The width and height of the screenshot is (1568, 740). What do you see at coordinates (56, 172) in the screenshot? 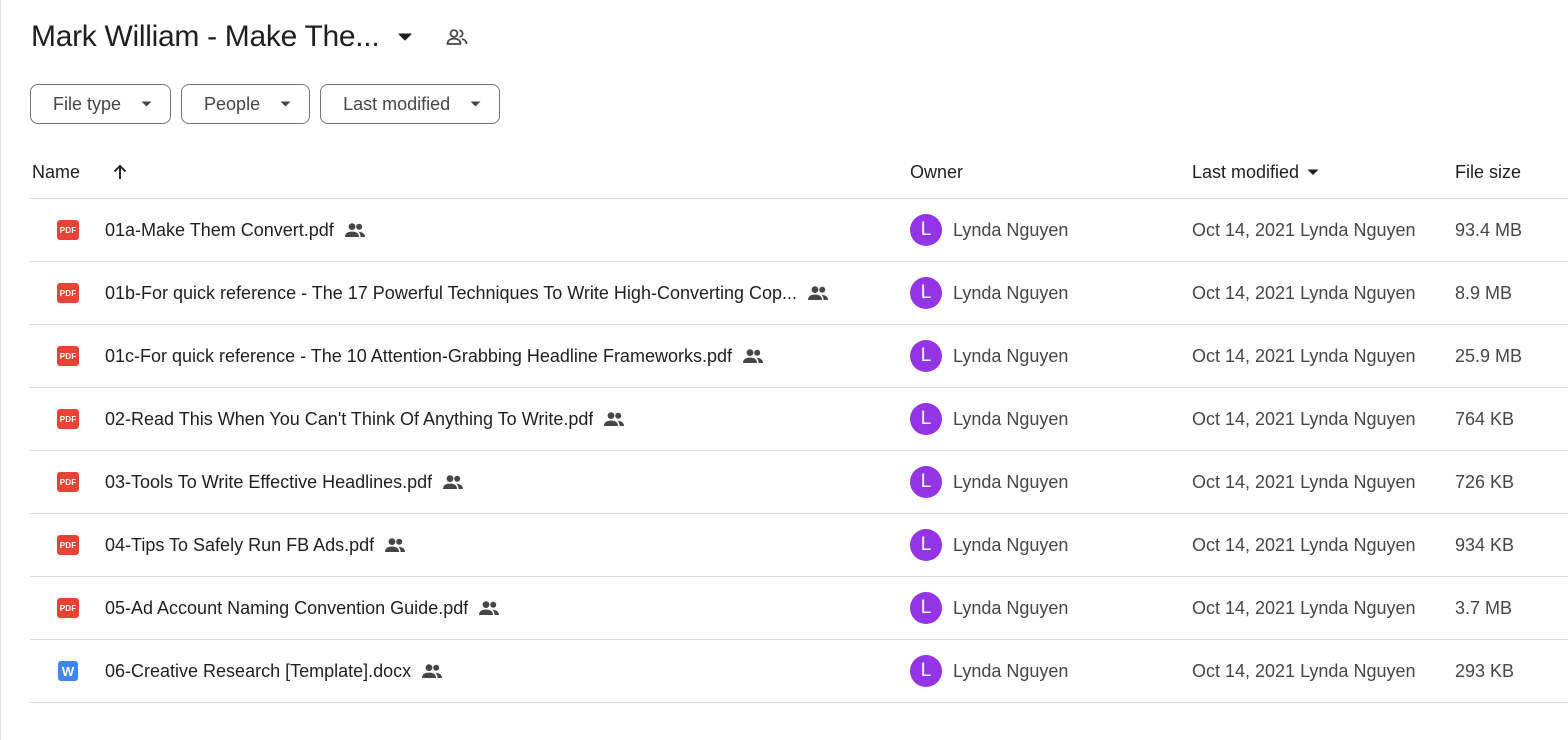
I see `column-header-name: Name` at bounding box center [56, 172].